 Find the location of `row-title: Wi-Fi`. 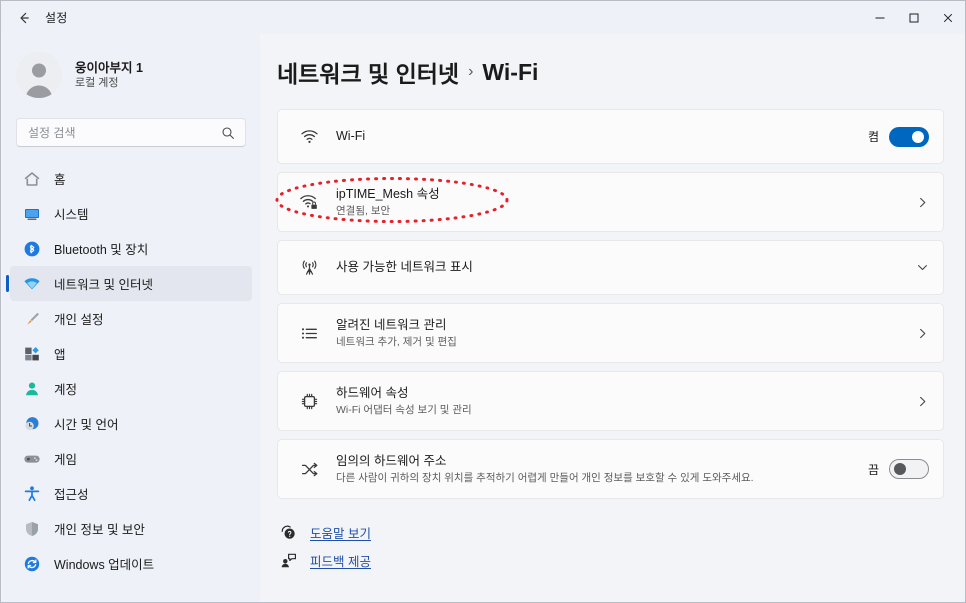

row-title: Wi-Fi is located at coordinates (351, 136).